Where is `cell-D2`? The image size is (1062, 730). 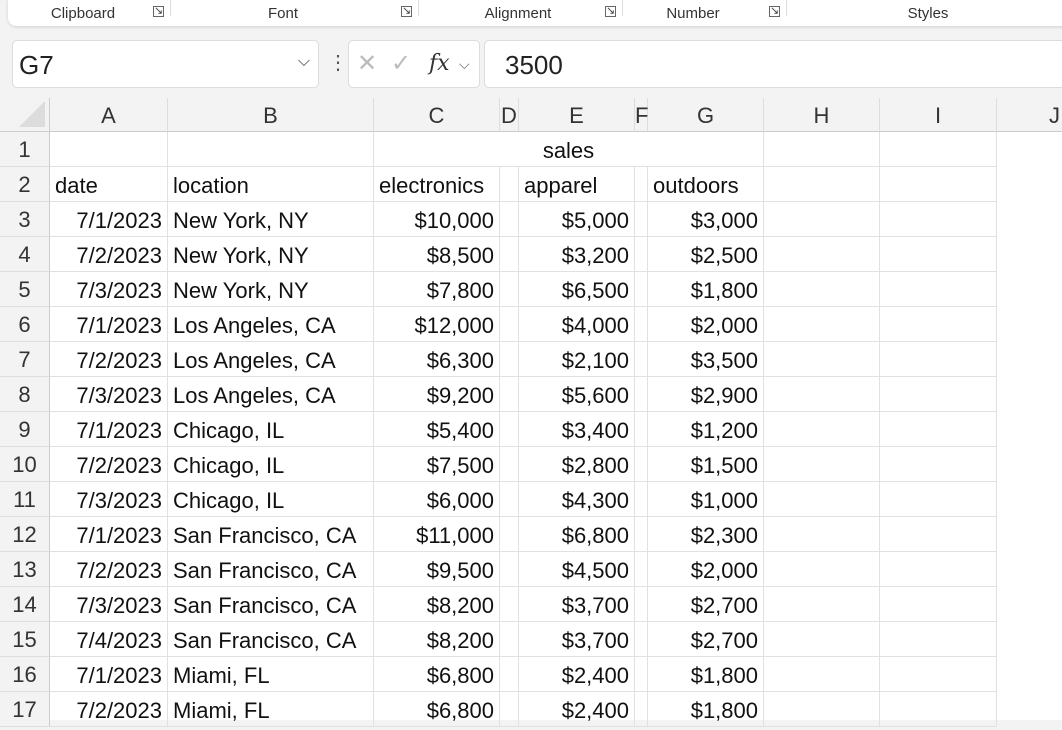
cell-D2 is located at coordinates (509, 184).